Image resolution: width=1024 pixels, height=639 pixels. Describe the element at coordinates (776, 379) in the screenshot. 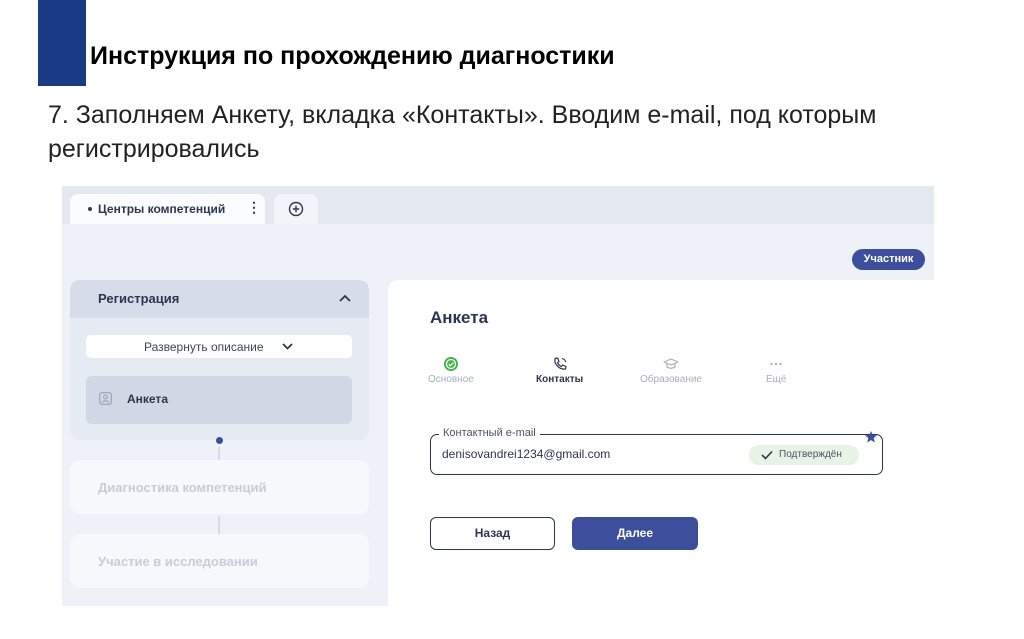

I see `tab-label: Ещё` at that location.